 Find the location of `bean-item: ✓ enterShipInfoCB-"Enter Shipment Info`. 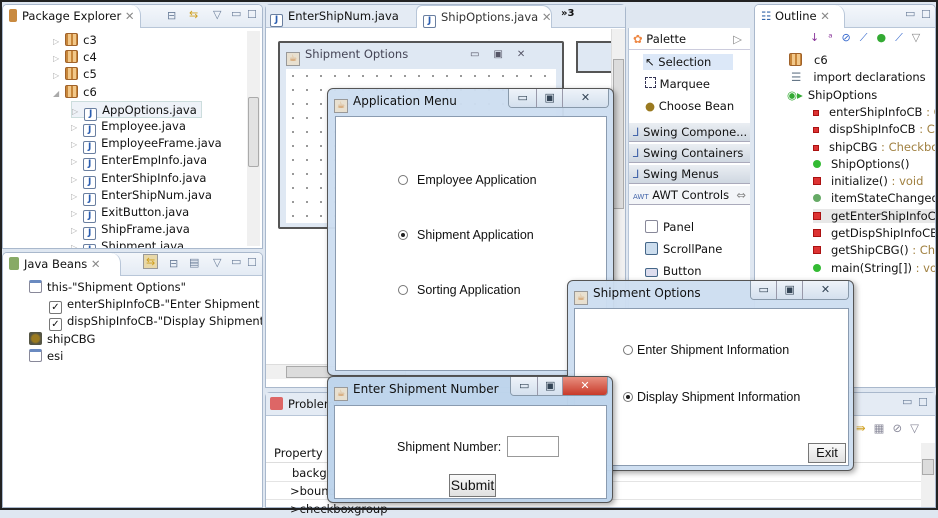

bean-item: ✓ enterShipInfoCB-"Enter Shipment Info is located at coordinates (155, 305).